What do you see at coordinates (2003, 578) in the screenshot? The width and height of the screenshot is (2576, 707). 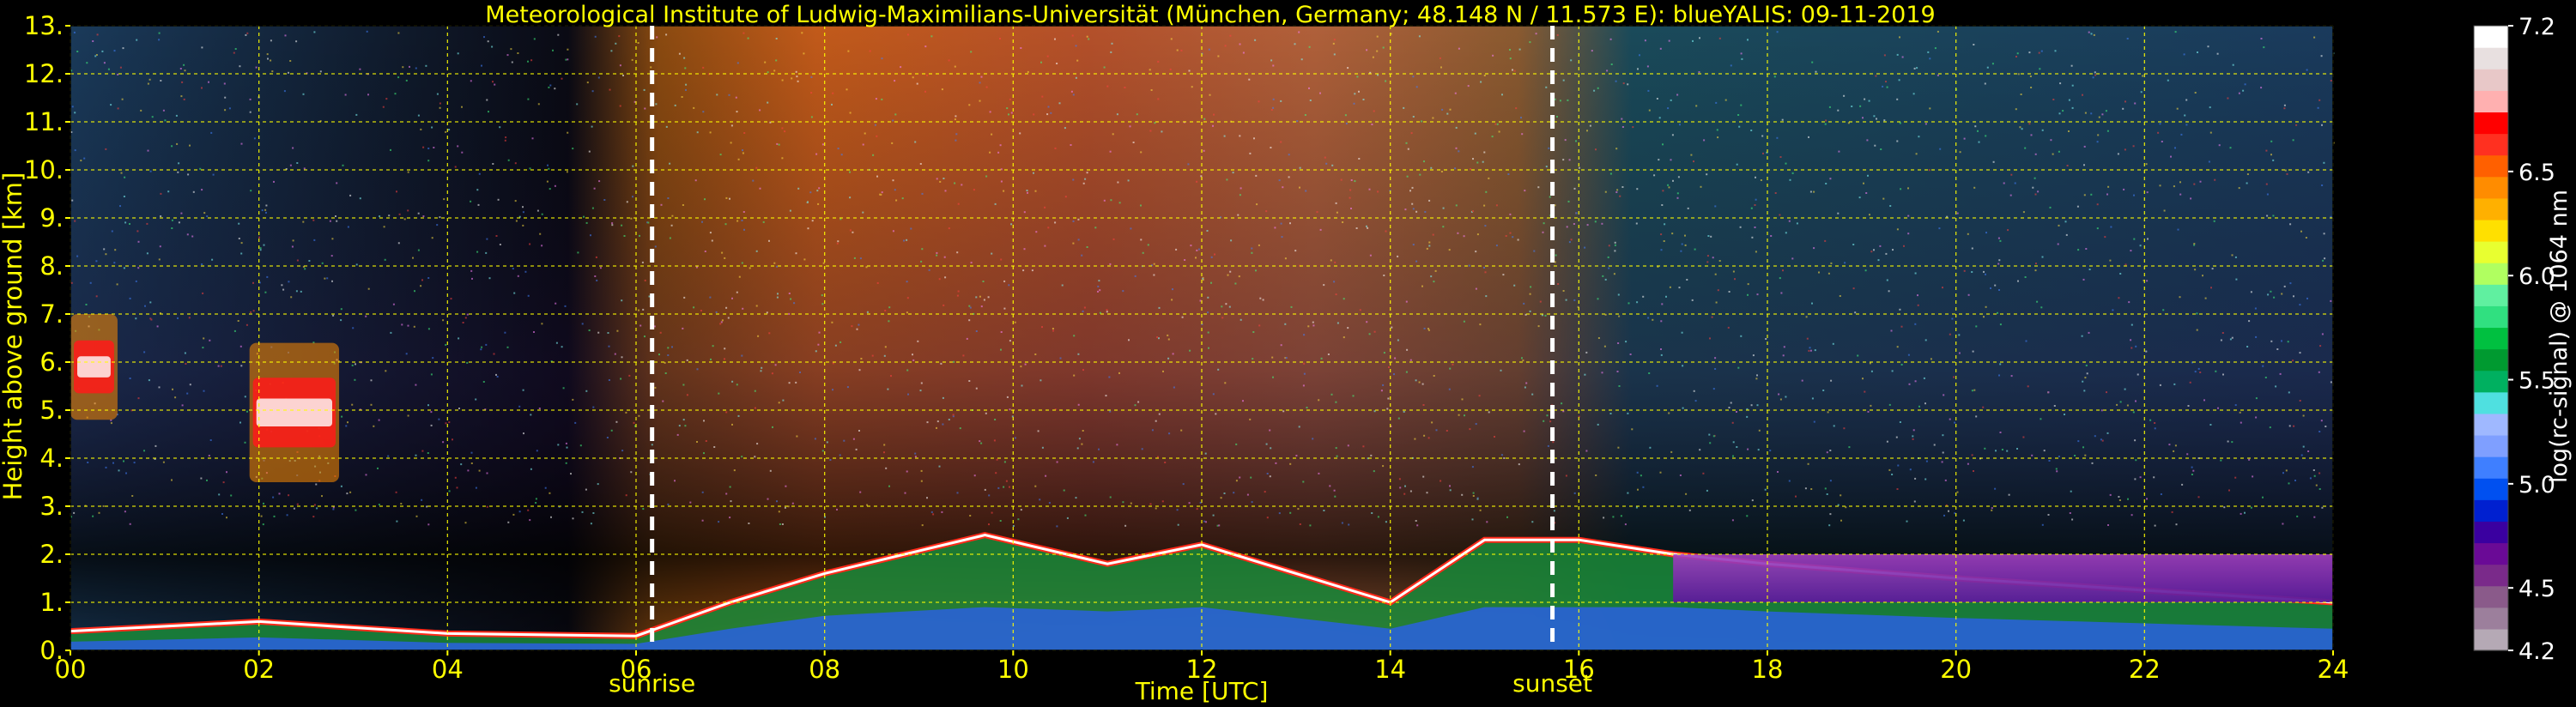 I see `residual-layer` at bounding box center [2003, 578].